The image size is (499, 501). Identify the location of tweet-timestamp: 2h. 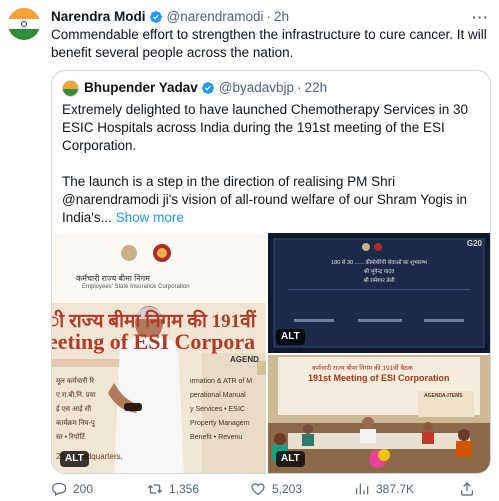
(281, 17).